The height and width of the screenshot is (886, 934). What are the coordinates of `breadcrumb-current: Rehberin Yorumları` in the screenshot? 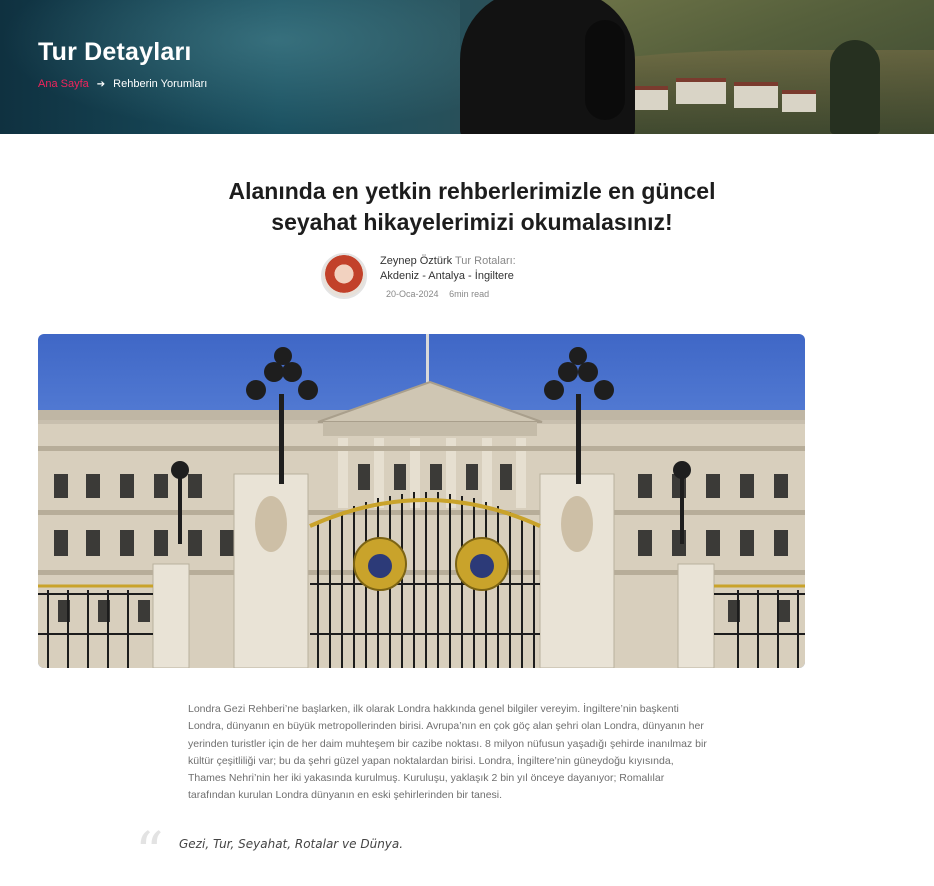 It's located at (160, 84).